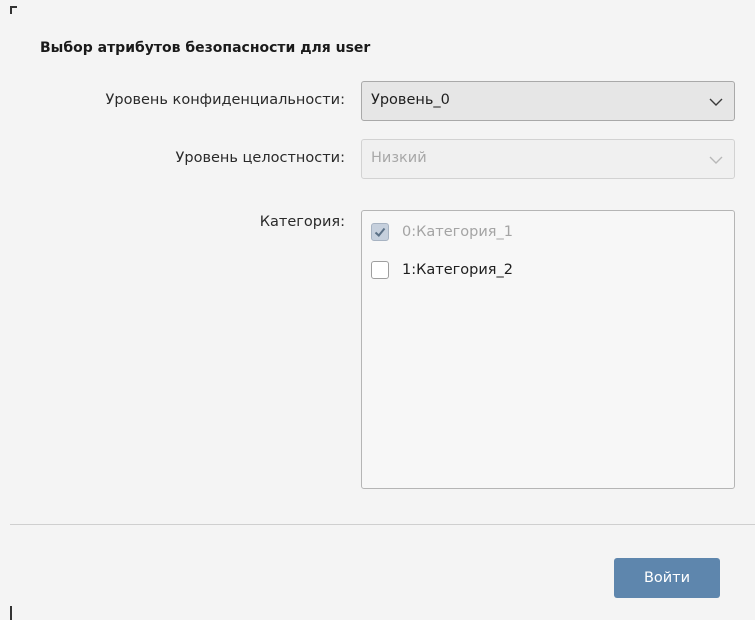 This screenshot has width=755, height=620. I want to click on footer-divider, so click(382, 524).